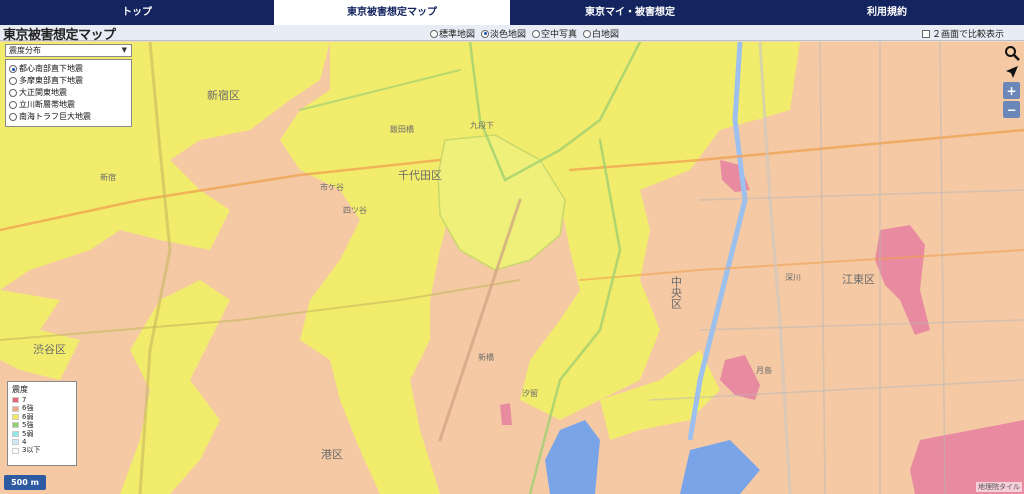 The image size is (1024, 494). I want to click on search-icon, so click(1012, 53).